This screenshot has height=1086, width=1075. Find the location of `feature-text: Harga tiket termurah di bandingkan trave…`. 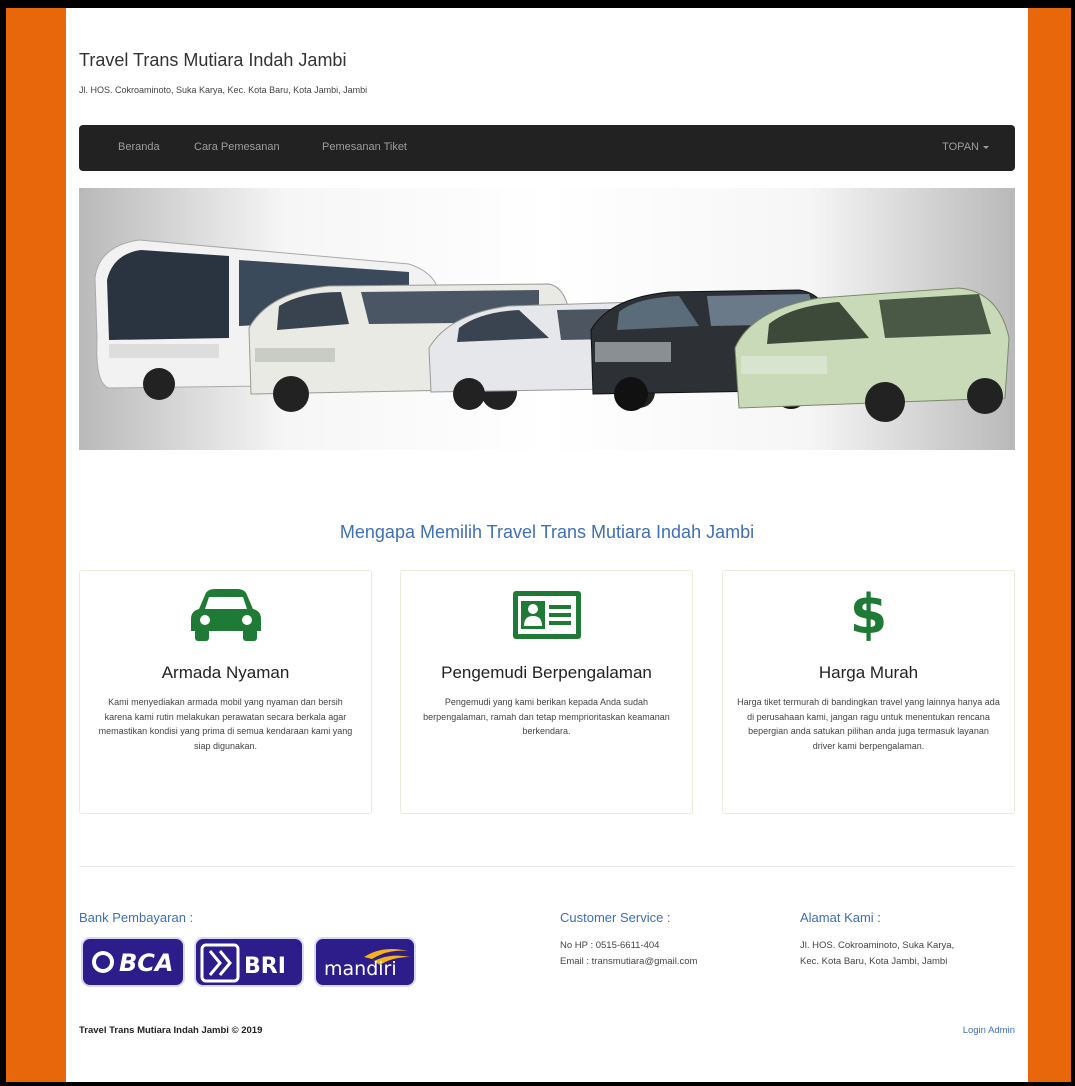

feature-text: Harga tiket termurah di bandingkan trave… is located at coordinates (868, 724).